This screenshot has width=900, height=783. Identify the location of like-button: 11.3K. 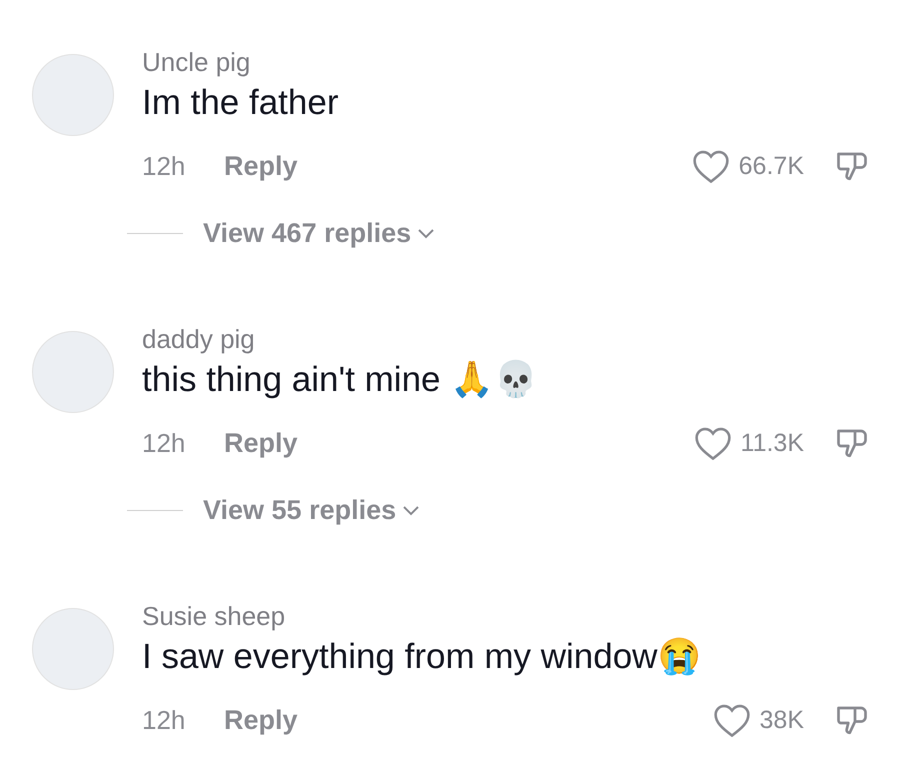
(748, 443).